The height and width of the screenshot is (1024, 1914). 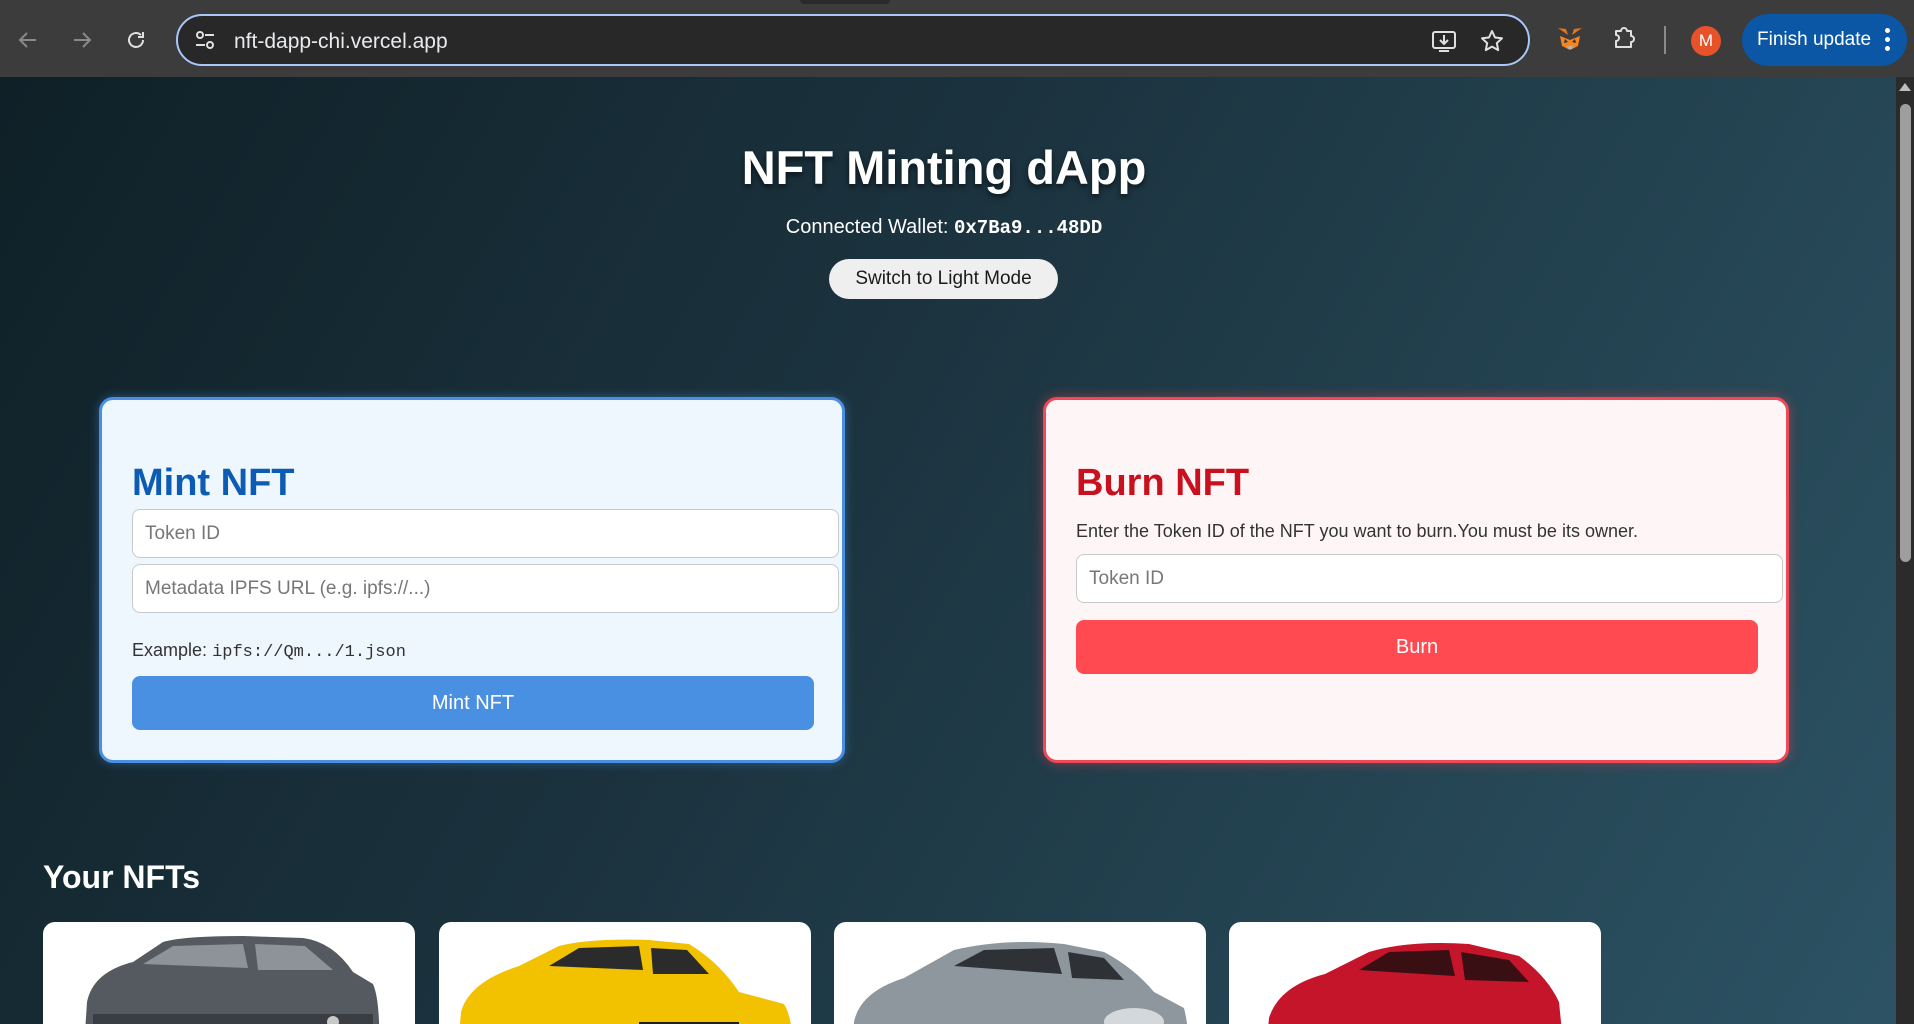 I want to click on profile-avatar: M, so click(x=1706, y=41).